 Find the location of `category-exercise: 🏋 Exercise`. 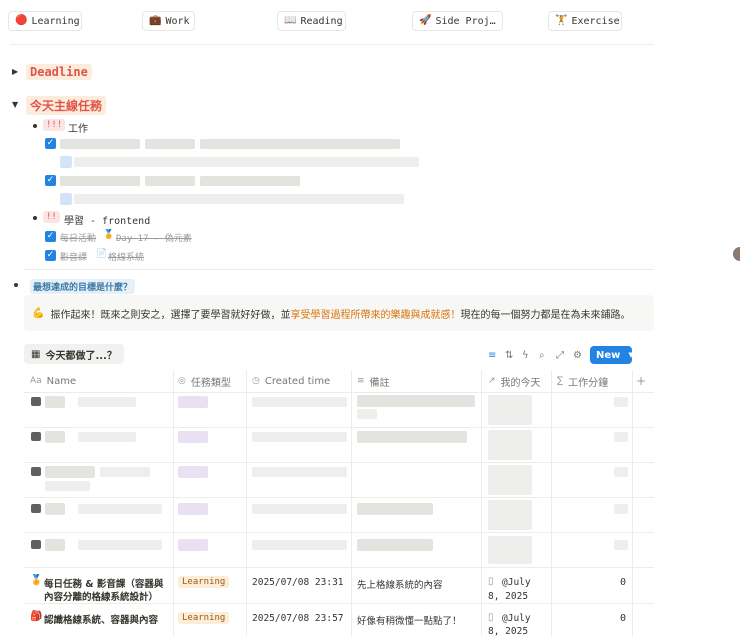

category-exercise: 🏋 Exercise is located at coordinates (585, 21).